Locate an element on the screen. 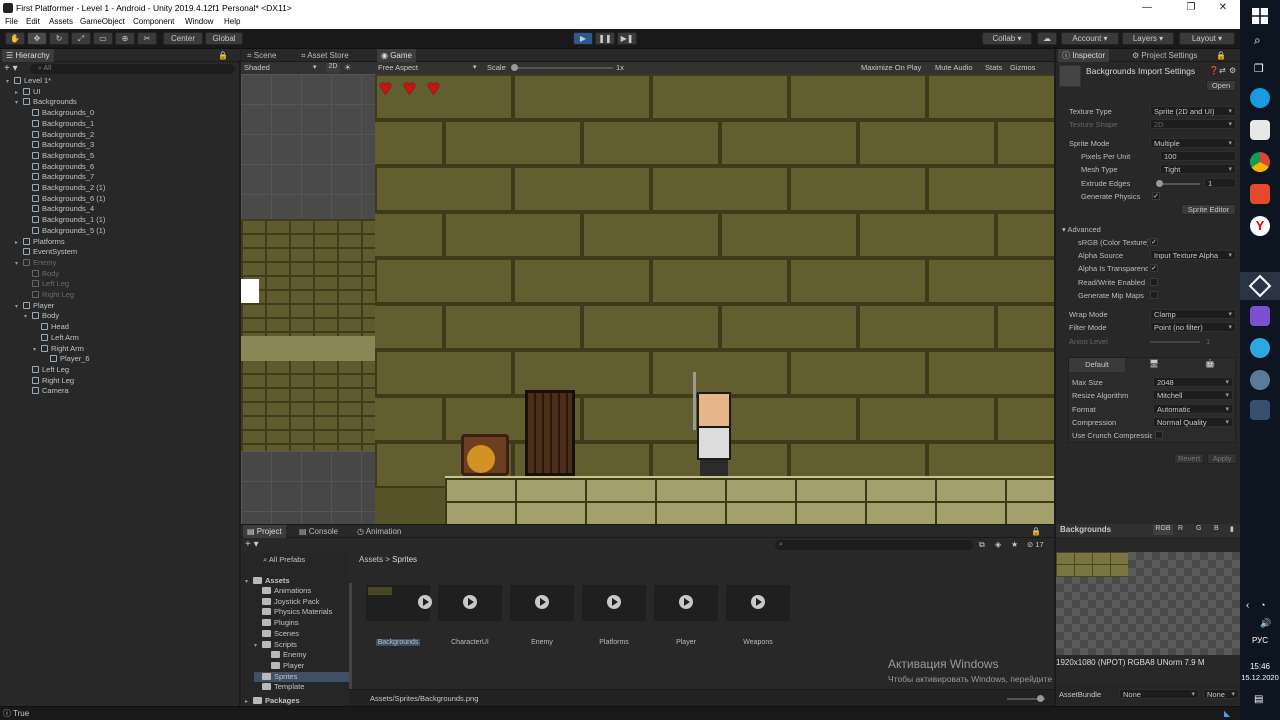 This screenshot has width=1280, height=720. channel-b-button: B is located at coordinates (1216, 528).